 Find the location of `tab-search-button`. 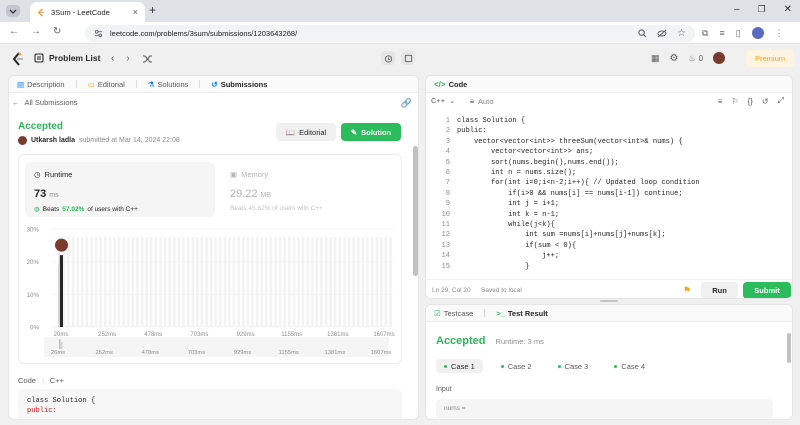

tab-search-button is located at coordinates (13, 11).